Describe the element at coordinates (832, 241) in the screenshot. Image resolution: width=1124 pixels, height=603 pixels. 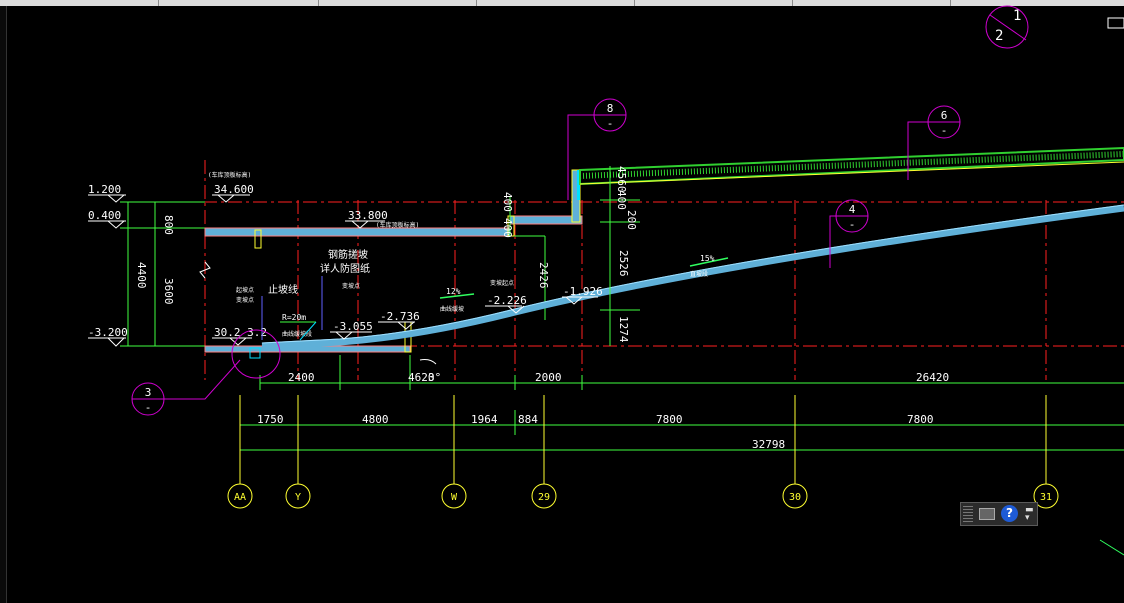
I see `callout-4-leader` at that location.